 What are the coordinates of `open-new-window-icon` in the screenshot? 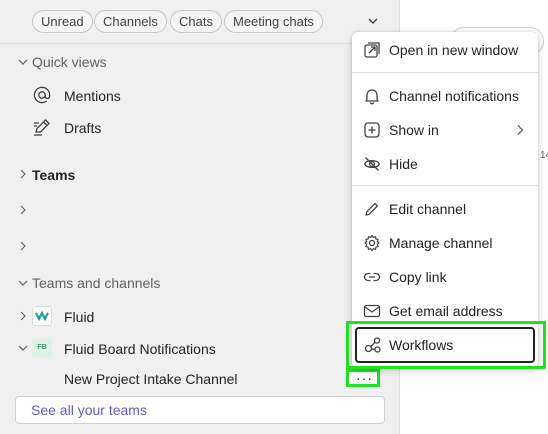 It's located at (372, 50).